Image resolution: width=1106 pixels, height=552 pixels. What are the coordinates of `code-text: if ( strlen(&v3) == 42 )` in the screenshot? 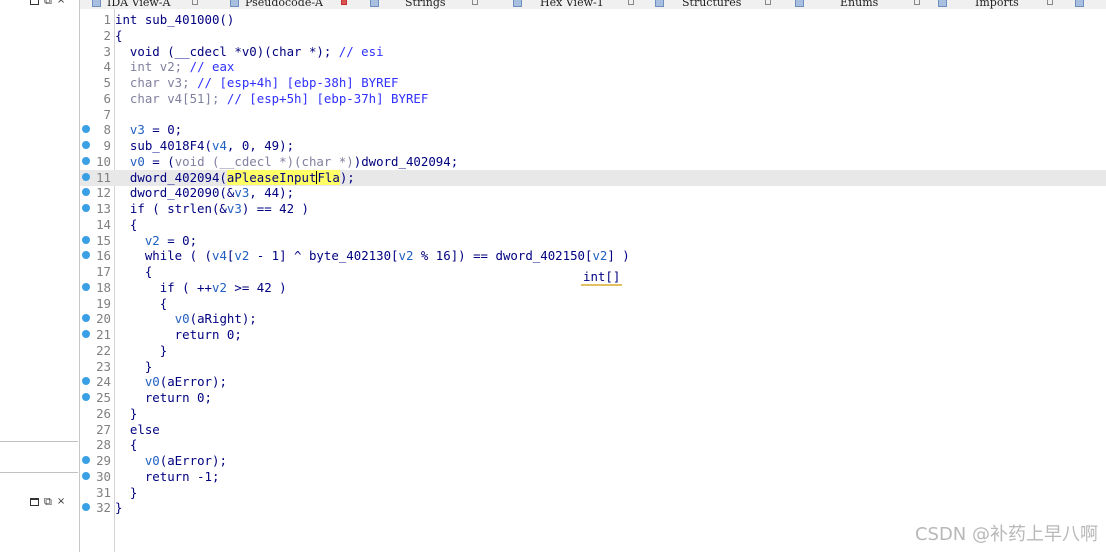 It's located at (212, 209).